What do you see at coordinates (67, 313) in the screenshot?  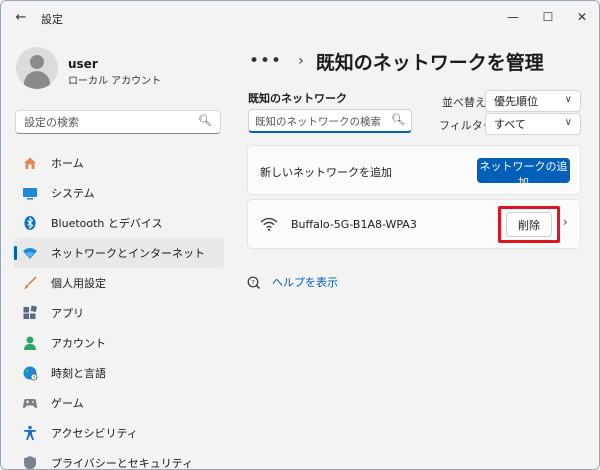 I see `sidebar-item-label: アプリ` at bounding box center [67, 313].